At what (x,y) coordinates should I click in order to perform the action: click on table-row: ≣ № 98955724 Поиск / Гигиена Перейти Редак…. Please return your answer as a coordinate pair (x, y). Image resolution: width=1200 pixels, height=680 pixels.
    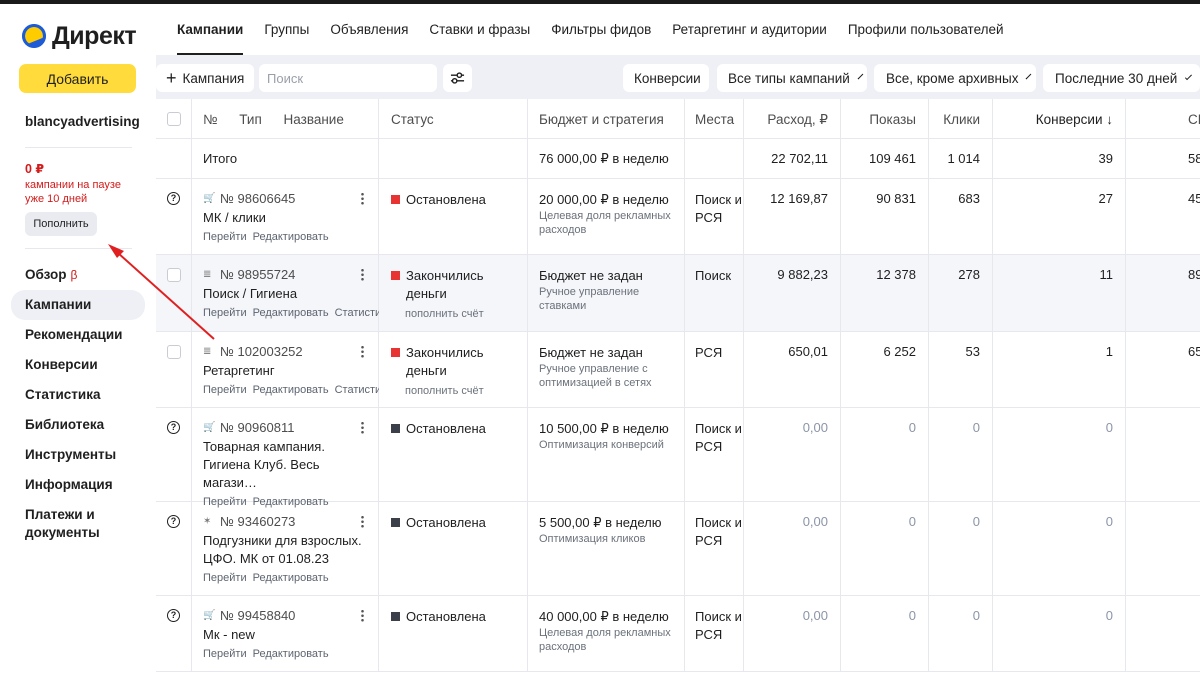
    Looking at the image, I should click on (678, 293).